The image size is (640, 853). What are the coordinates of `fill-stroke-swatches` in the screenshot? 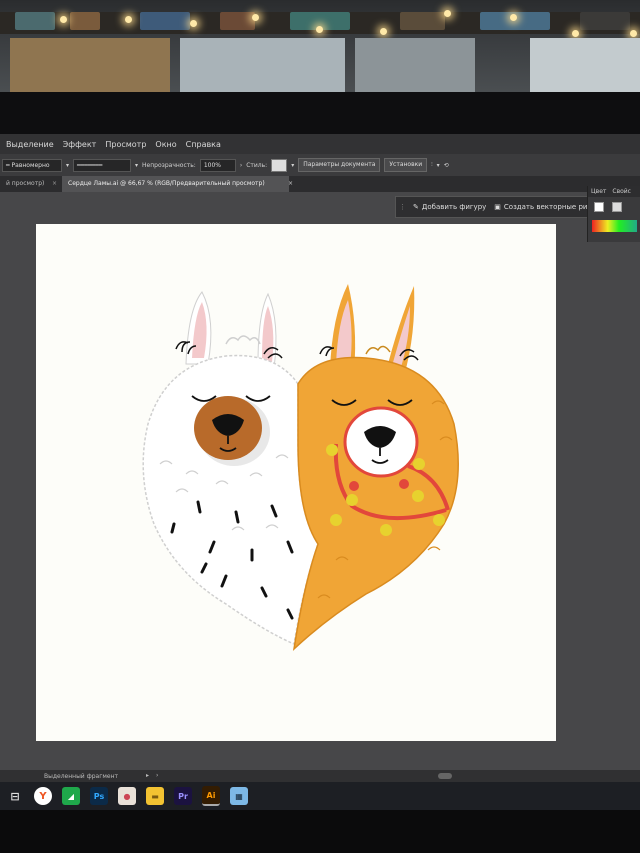 It's located at (614, 204).